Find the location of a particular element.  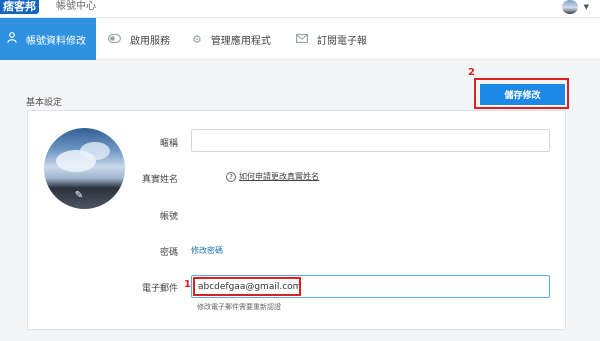

toggle-icon is located at coordinates (114, 39).